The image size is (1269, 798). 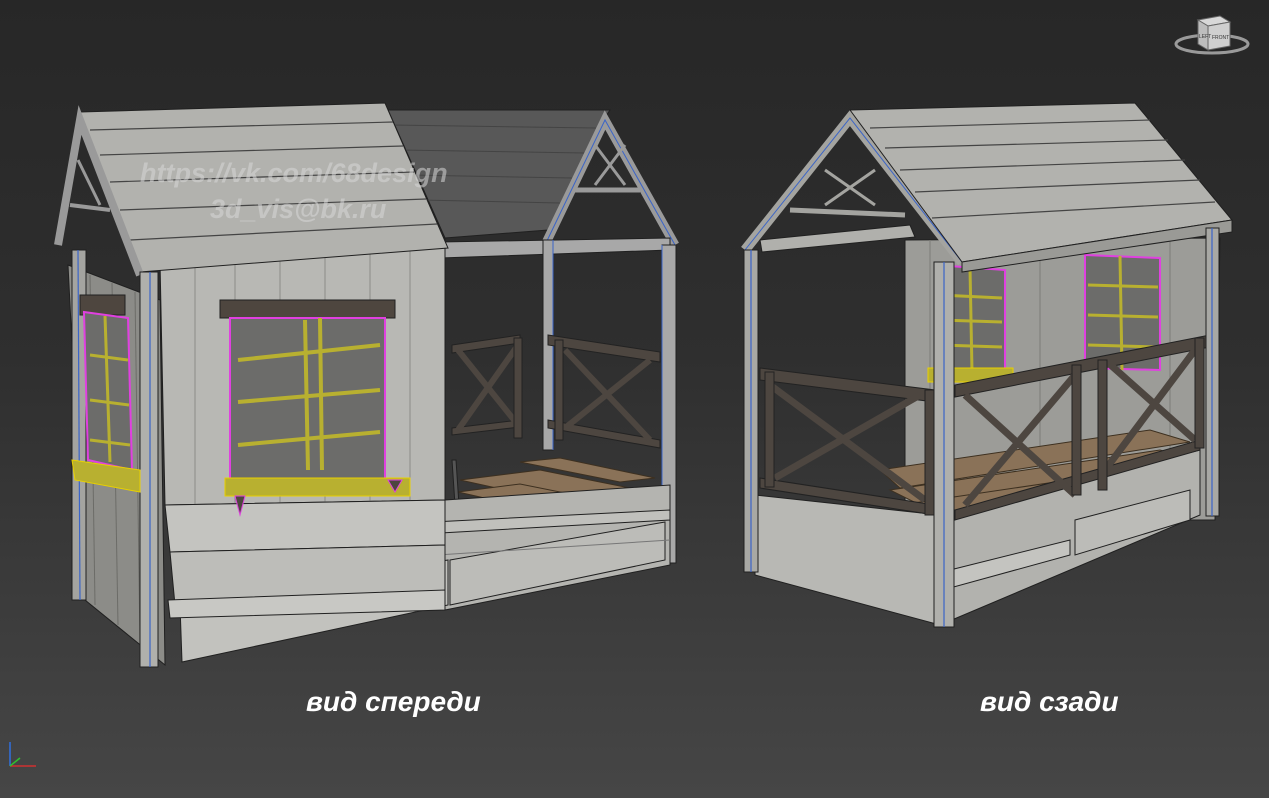 What do you see at coordinates (1220, 38) in the screenshot?
I see `viewcube-face-front: FRONT` at bounding box center [1220, 38].